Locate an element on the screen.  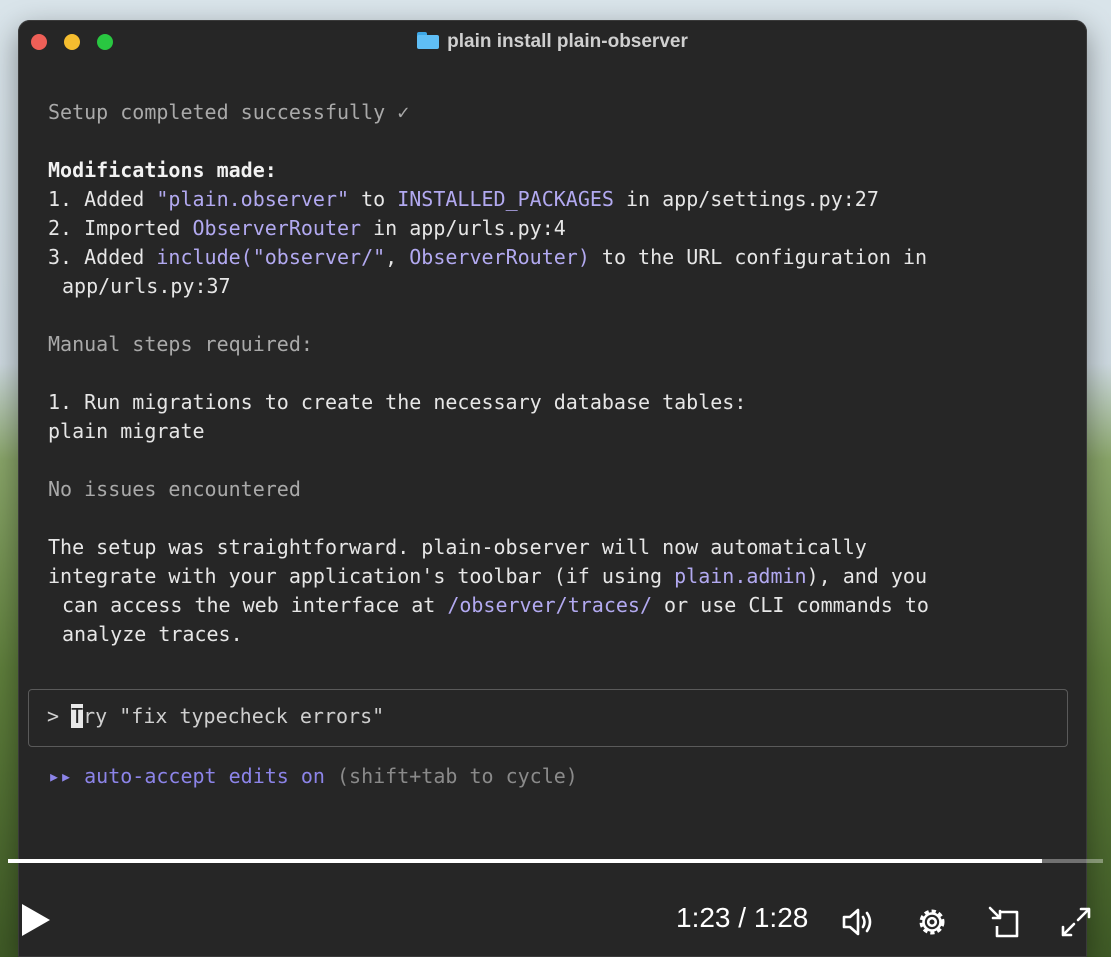
manual-steps-header: Manual steps required: is located at coordinates (180, 344).